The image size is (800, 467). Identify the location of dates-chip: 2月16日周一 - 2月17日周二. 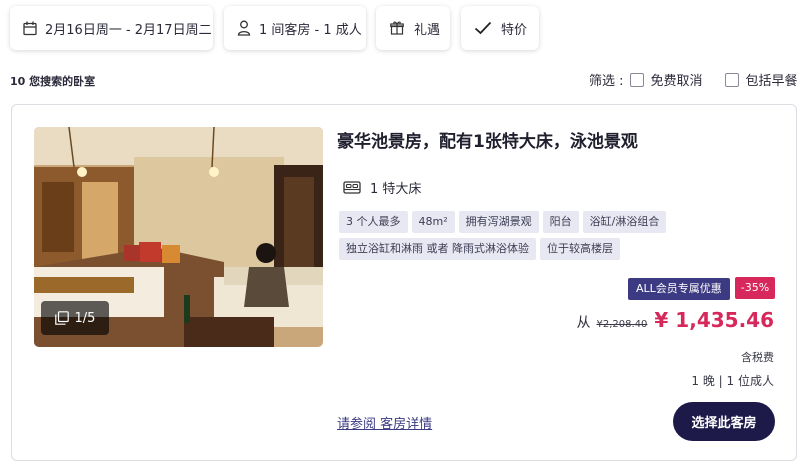
(111, 28).